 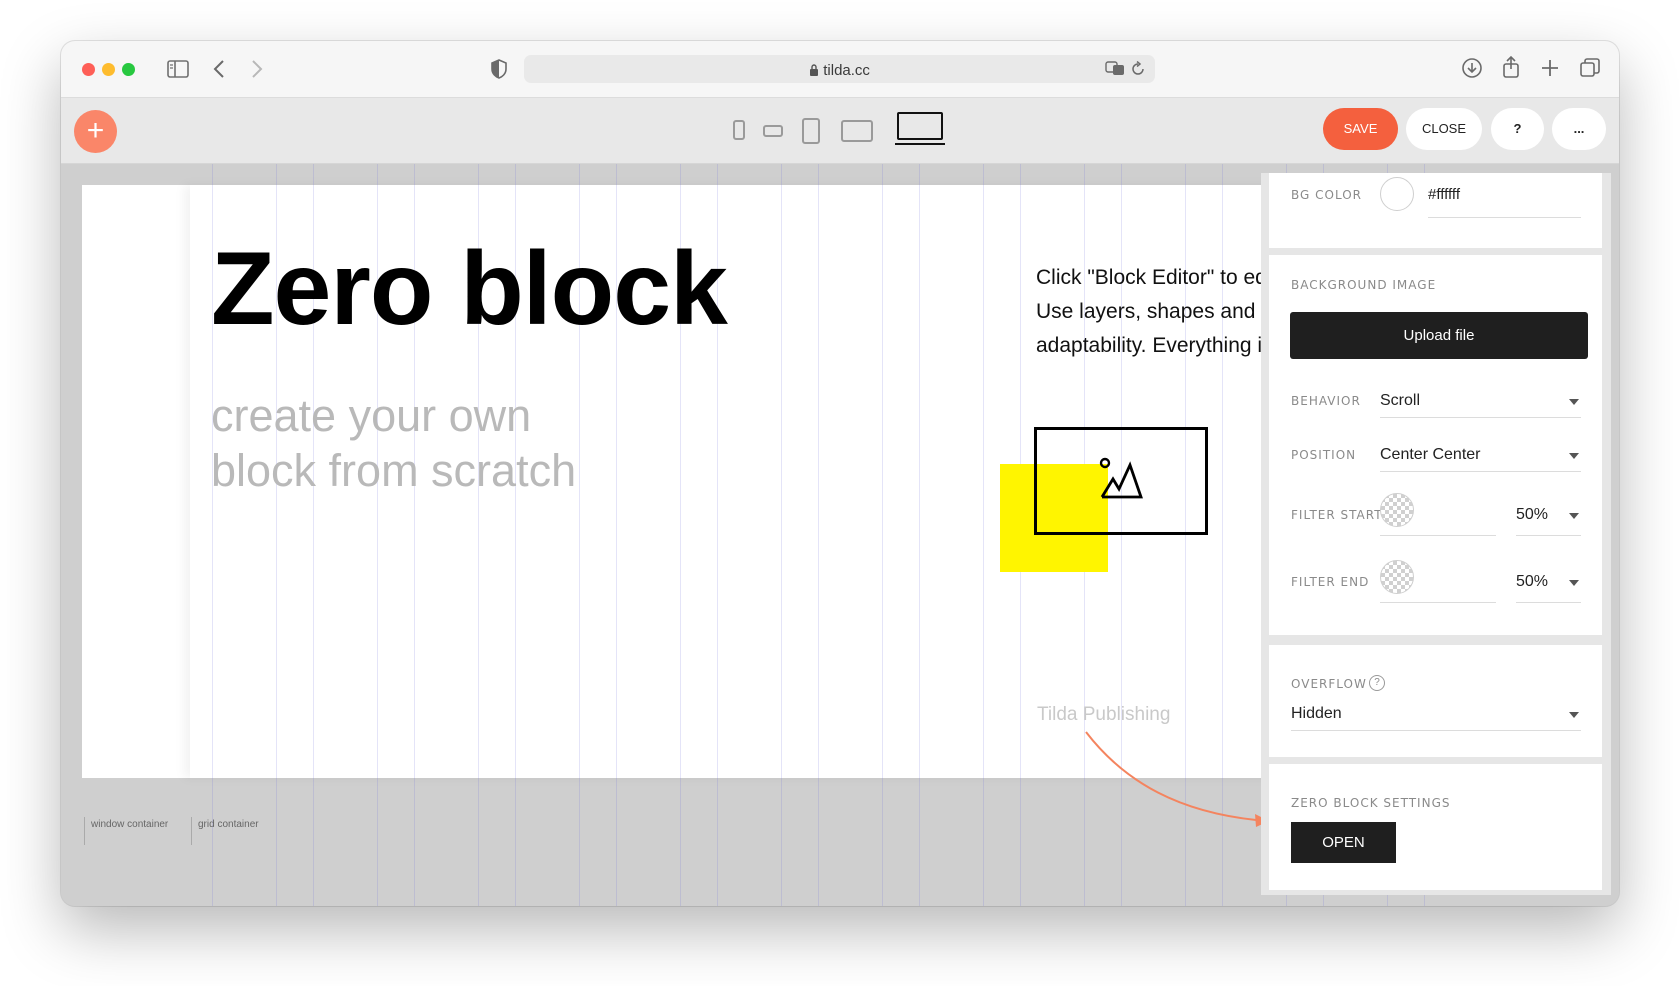 I want to click on image-placeholder, so click(x=1121, y=481).